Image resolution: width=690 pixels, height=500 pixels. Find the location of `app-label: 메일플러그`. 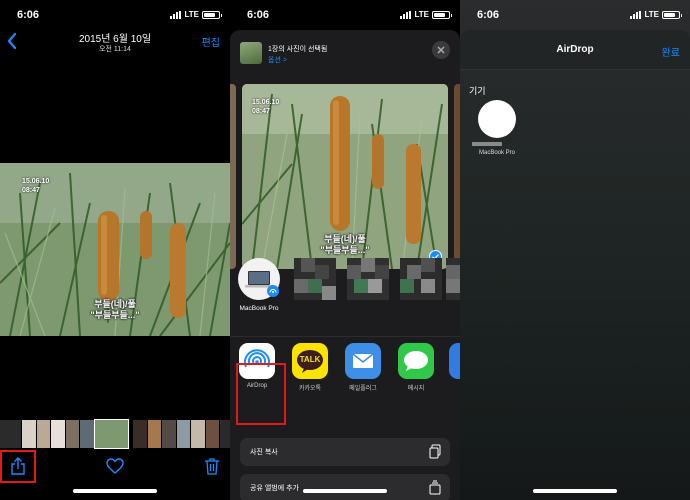

app-label: 메일플러그 is located at coordinates (363, 389).